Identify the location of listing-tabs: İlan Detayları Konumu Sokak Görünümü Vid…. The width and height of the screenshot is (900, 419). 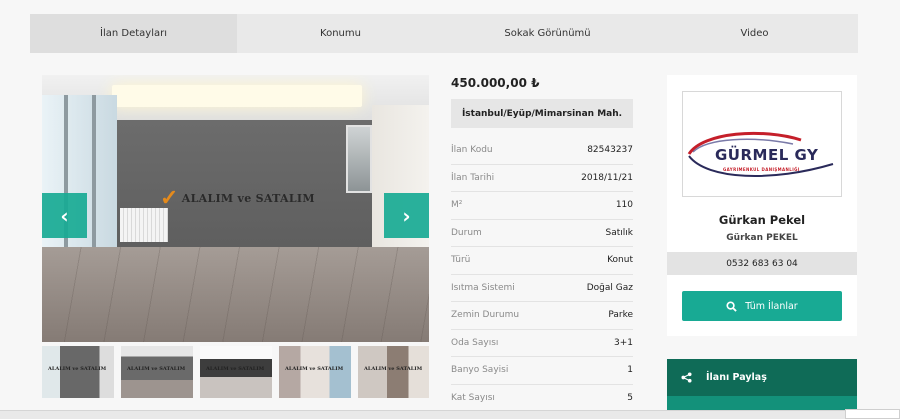
(444, 33).